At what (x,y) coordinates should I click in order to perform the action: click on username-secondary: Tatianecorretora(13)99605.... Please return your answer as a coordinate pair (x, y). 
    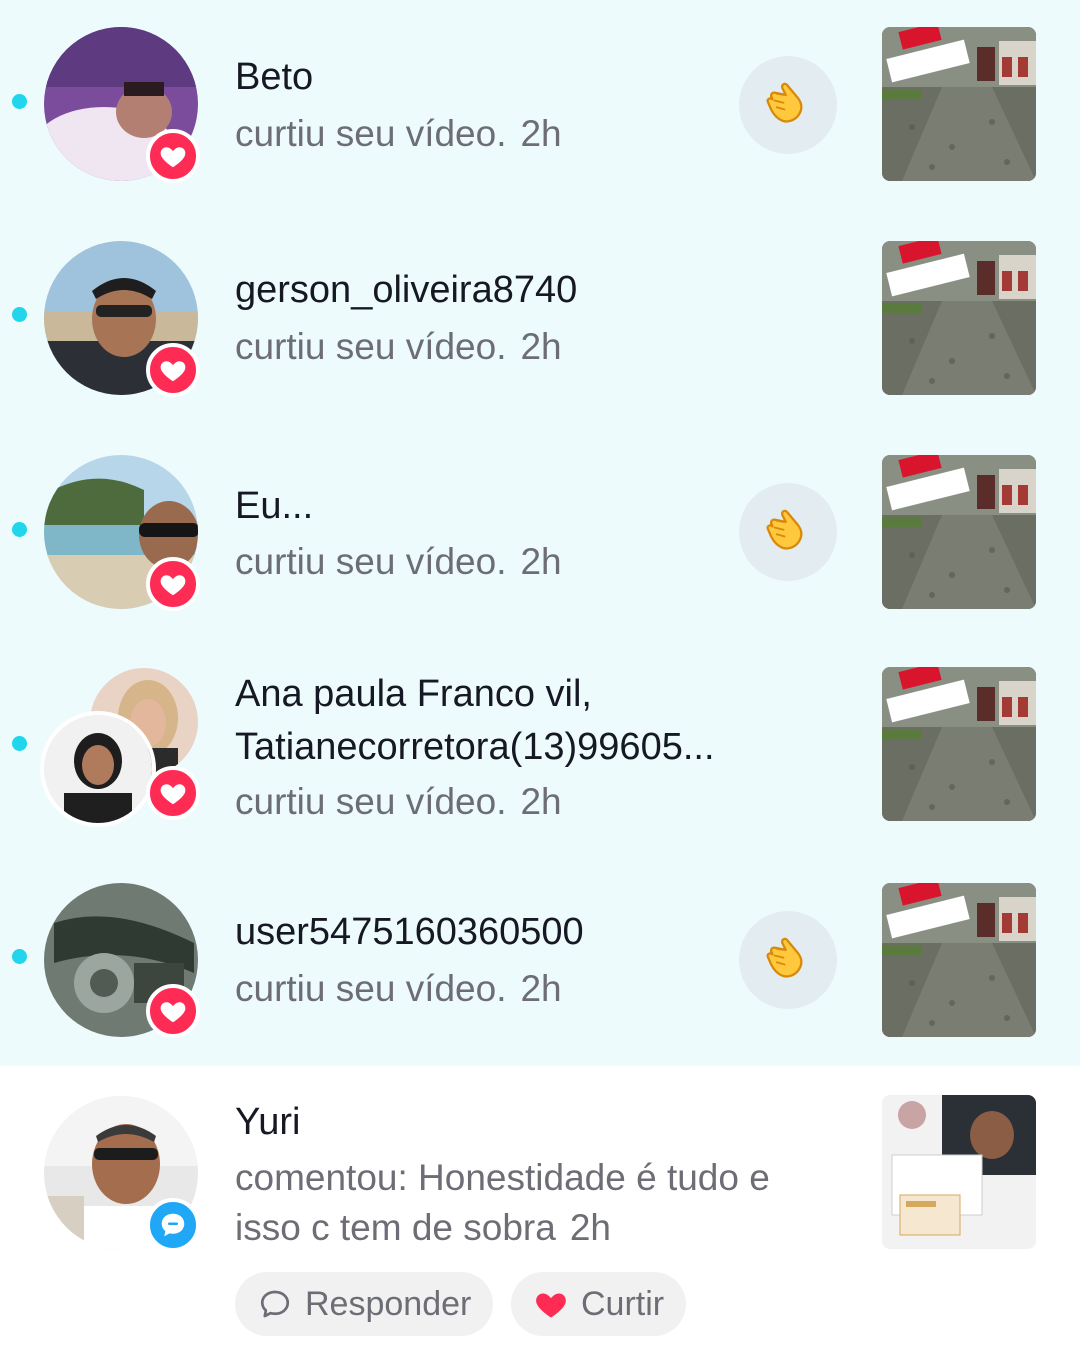
    Looking at the image, I should click on (475, 747).